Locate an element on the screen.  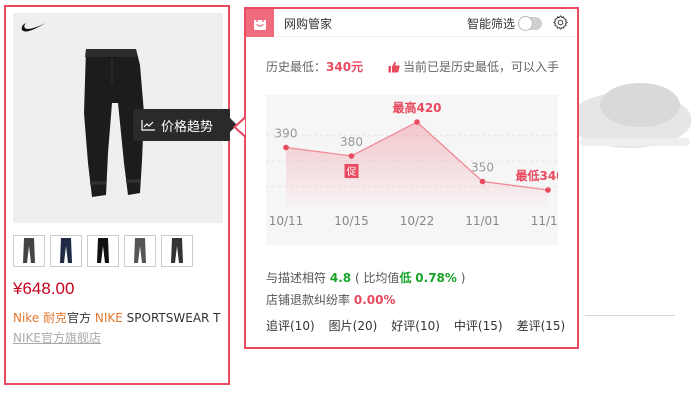
refund-dispute-rate: 店铺退款纠纷率 0.00% is located at coordinates (330, 299).